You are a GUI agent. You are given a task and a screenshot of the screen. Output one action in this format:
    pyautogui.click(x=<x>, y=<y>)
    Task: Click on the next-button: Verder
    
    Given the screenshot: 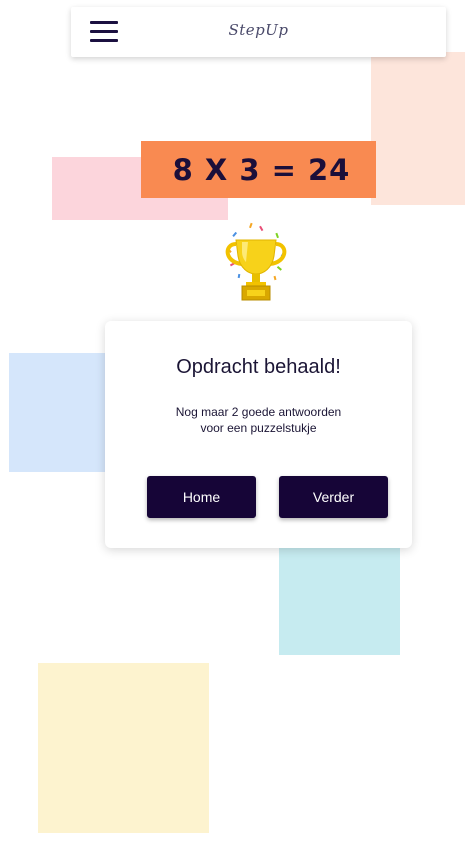 What is the action you would take?
    pyautogui.click(x=333, y=497)
    